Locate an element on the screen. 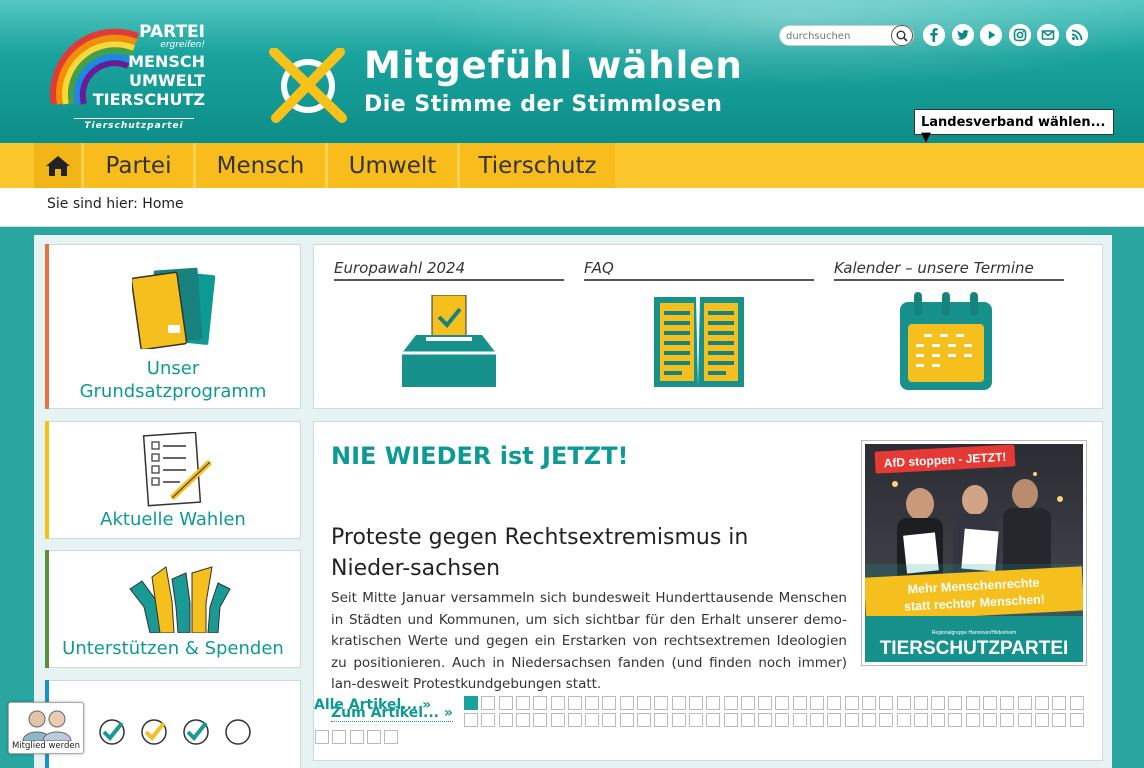  landesverband-select: Landesverband wählen... ▼ is located at coordinates (1014, 126).